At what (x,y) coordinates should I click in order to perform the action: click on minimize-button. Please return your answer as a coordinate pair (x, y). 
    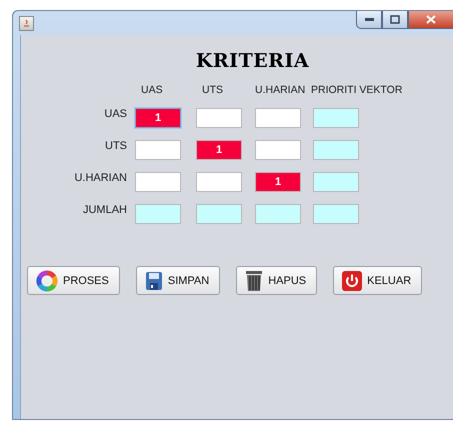
    Looking at the image, I should click on (369, 20).